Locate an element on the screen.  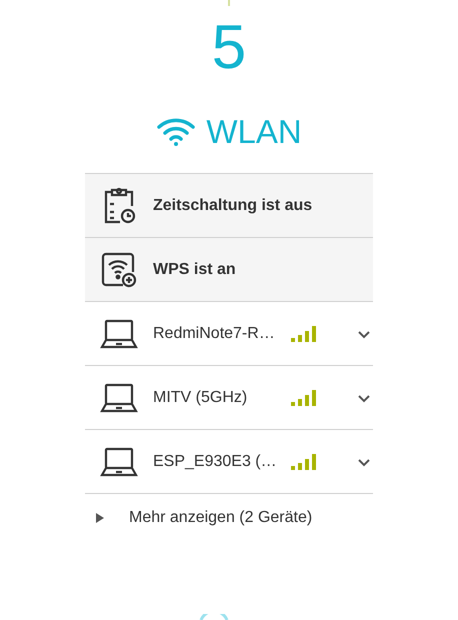
show-more-link: Mehr anzeigen (2 Geräte) is located at coordinates (198, 518).